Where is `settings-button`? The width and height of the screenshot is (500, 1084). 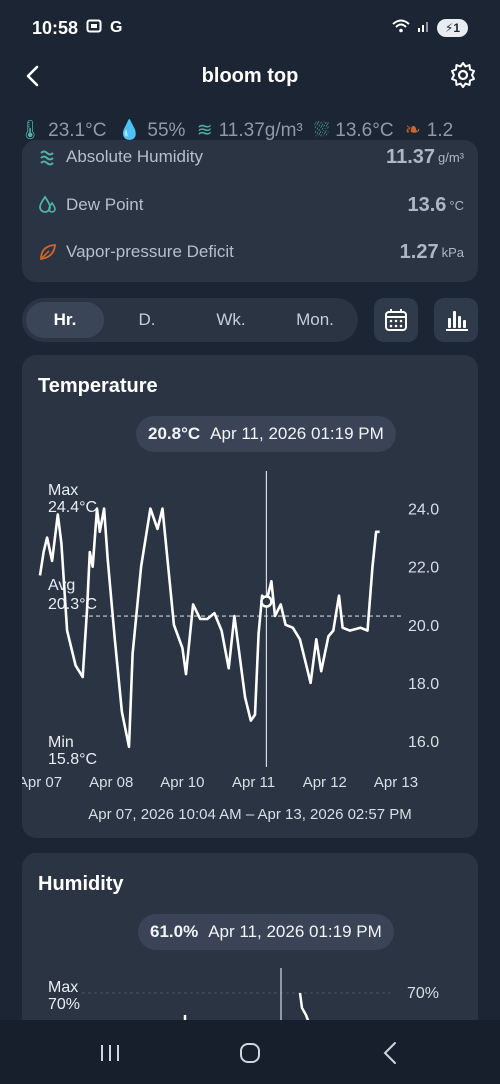 settings-button is located at coordinates (463, 75).